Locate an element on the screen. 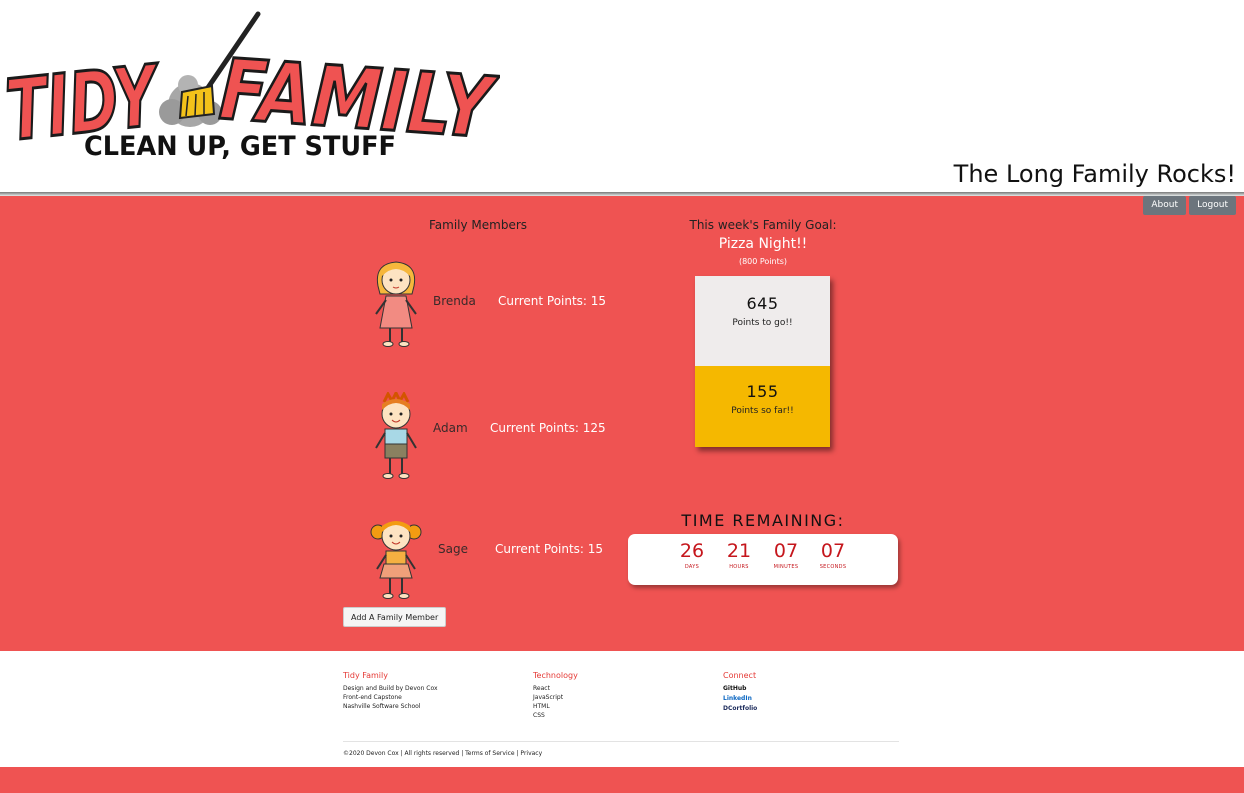 Image resolution: width=1244 pixels, height=793 pixels. girl-avatar-icon is located at coordinates (396, 304).